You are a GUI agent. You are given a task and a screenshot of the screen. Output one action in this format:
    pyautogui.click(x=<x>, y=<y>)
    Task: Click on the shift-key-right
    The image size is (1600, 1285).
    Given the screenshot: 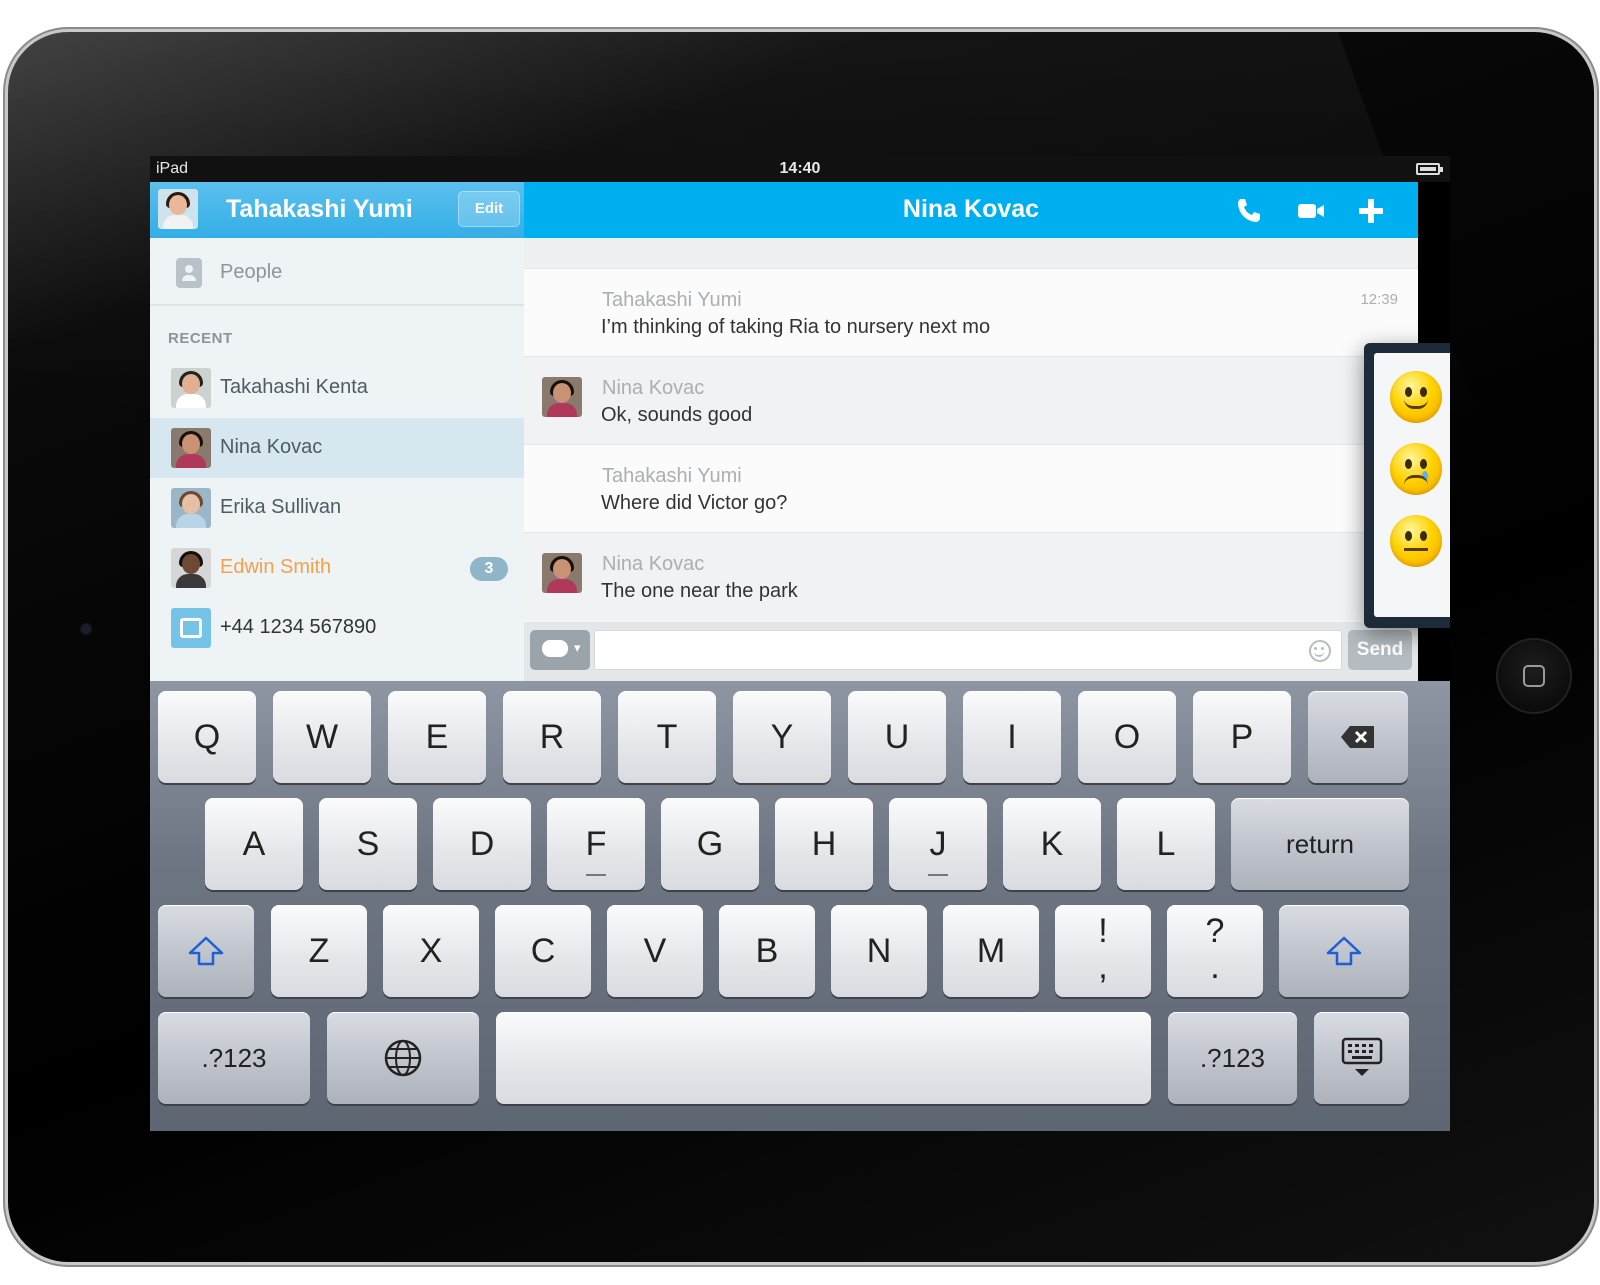 What is the action you would take?
    pyautogui.click(x=1344, y=951)
    